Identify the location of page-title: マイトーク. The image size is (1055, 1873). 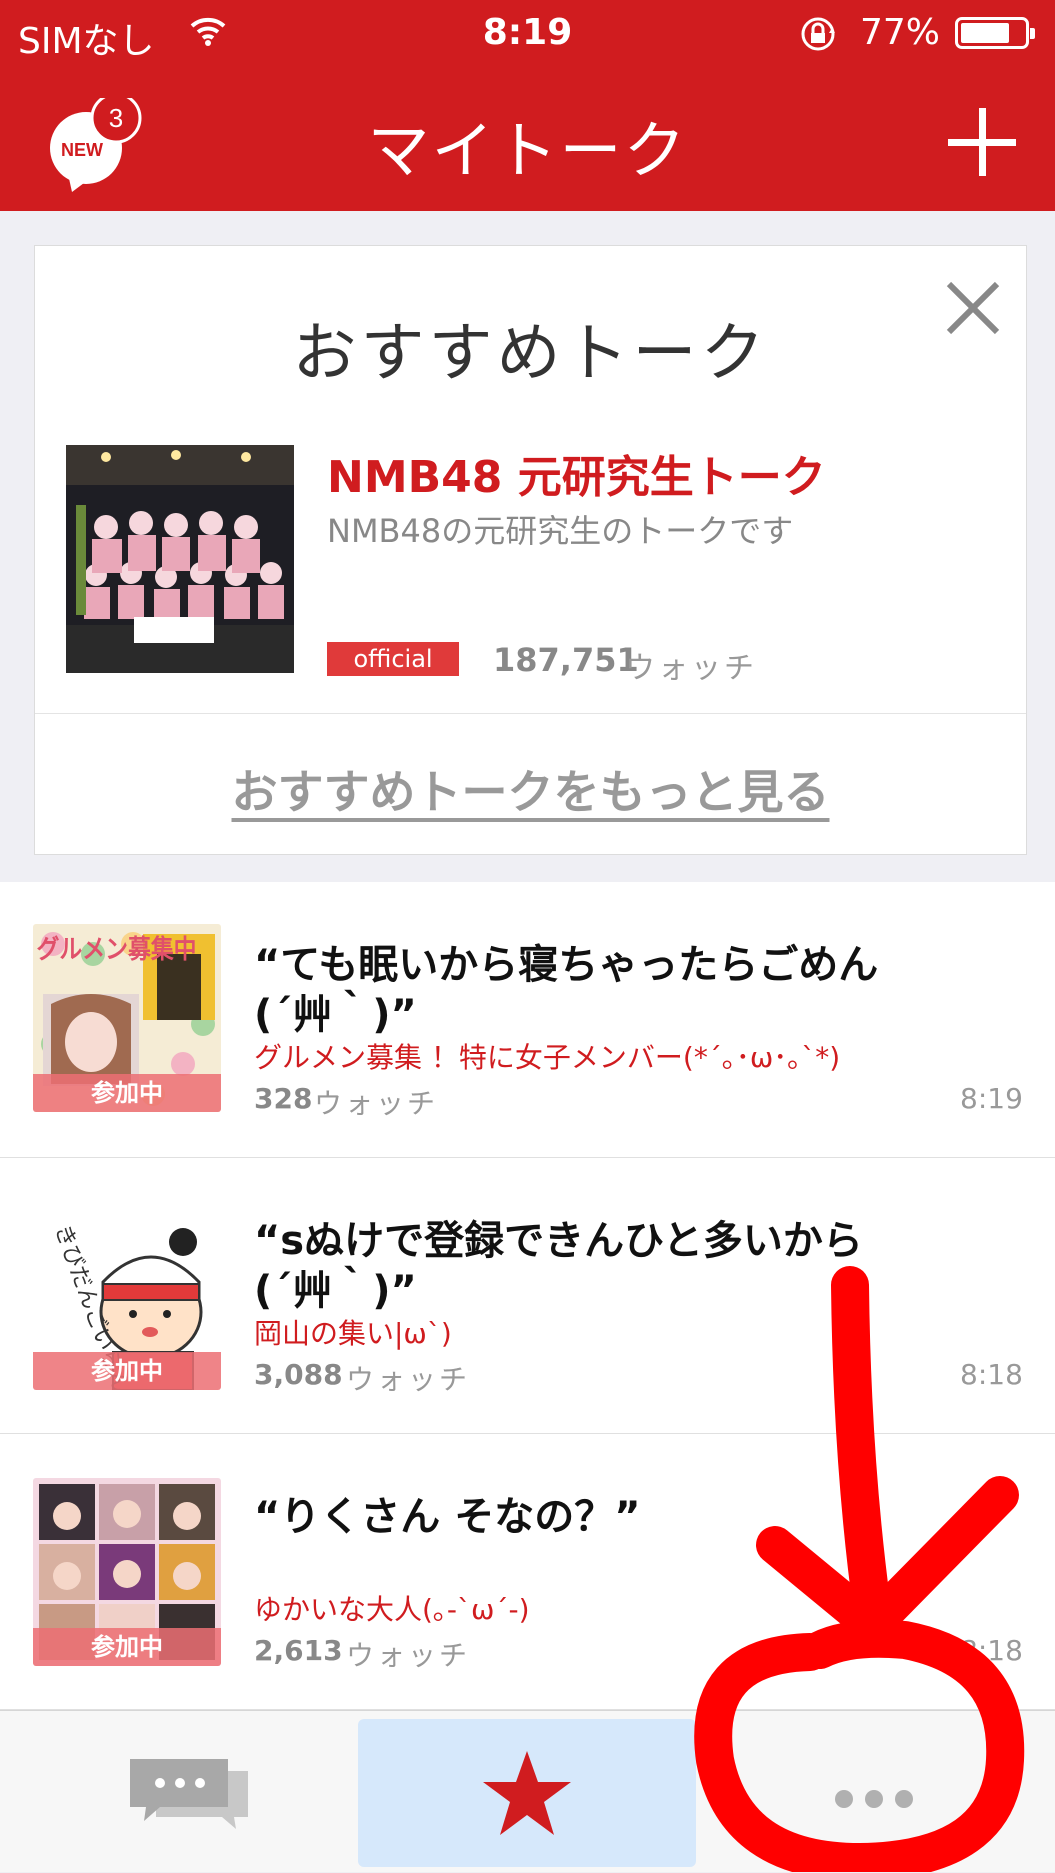
(527, 150).